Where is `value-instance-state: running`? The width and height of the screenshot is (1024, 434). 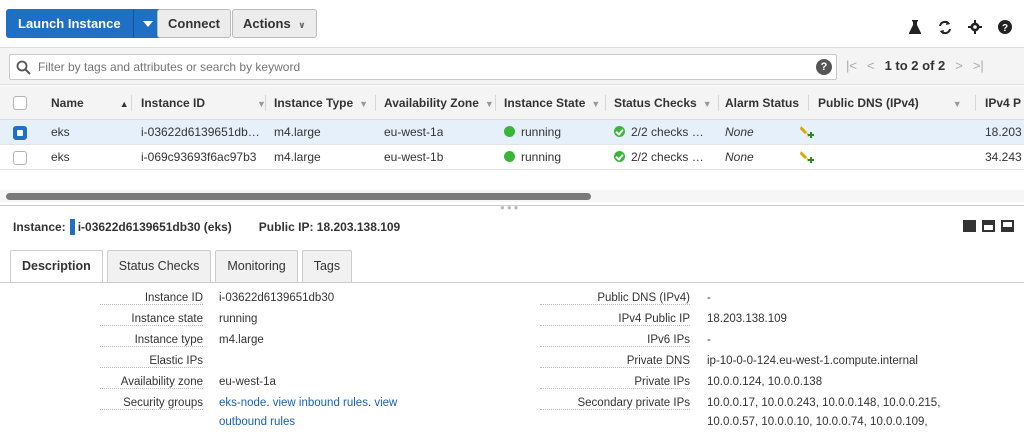
value-instance-state: running is located at coordinates (238, 319).